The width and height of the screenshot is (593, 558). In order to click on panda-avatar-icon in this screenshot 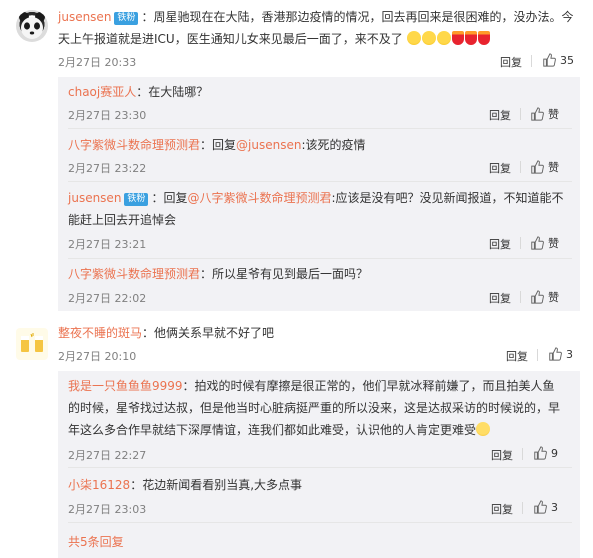, I will do `click(32, 25)`.